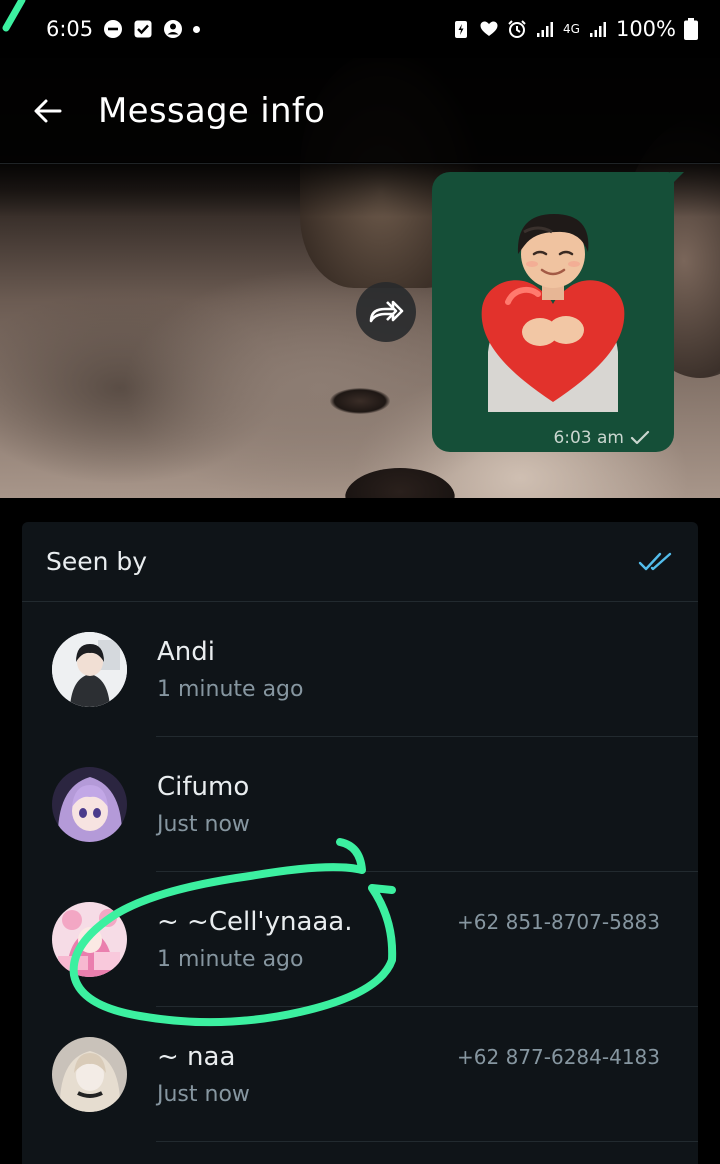 The height and width of the screenshot is (1164, 720). Describe the element at coordinates (400, 483) in the screenshot. I see `wallpaper-nose` at that location.